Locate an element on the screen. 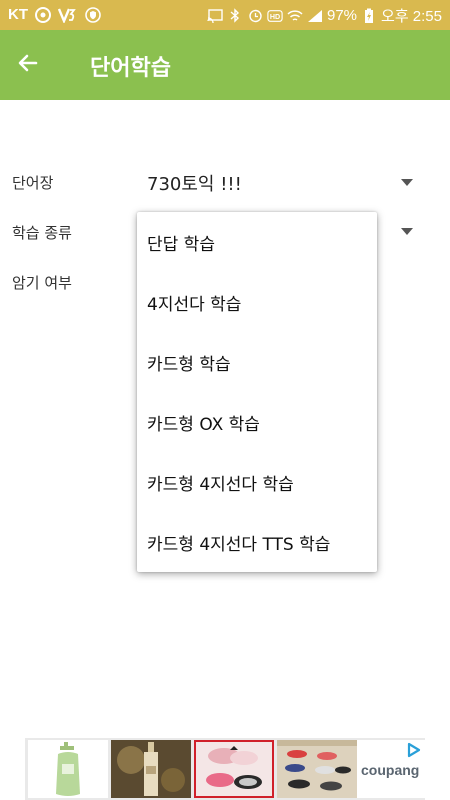 Image resolution: width=450 pixels, height=800 pixels. wordbook-dropdown-icon is located at coordinates (407, 182).